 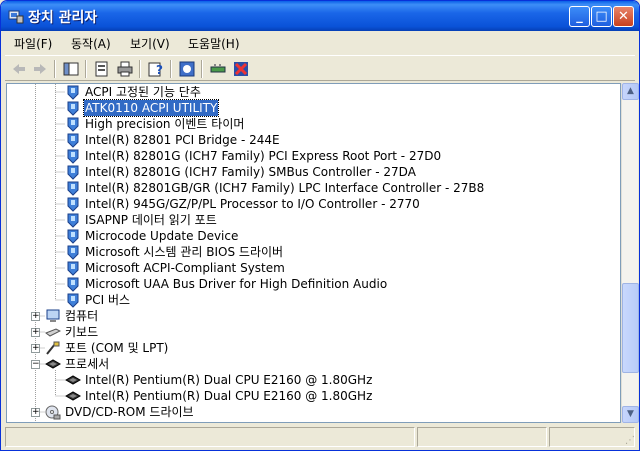 What do you see at coordinates (82, 332) in the screenshot?
I see `category-label: 키보드` at bounding box center [82, 332].